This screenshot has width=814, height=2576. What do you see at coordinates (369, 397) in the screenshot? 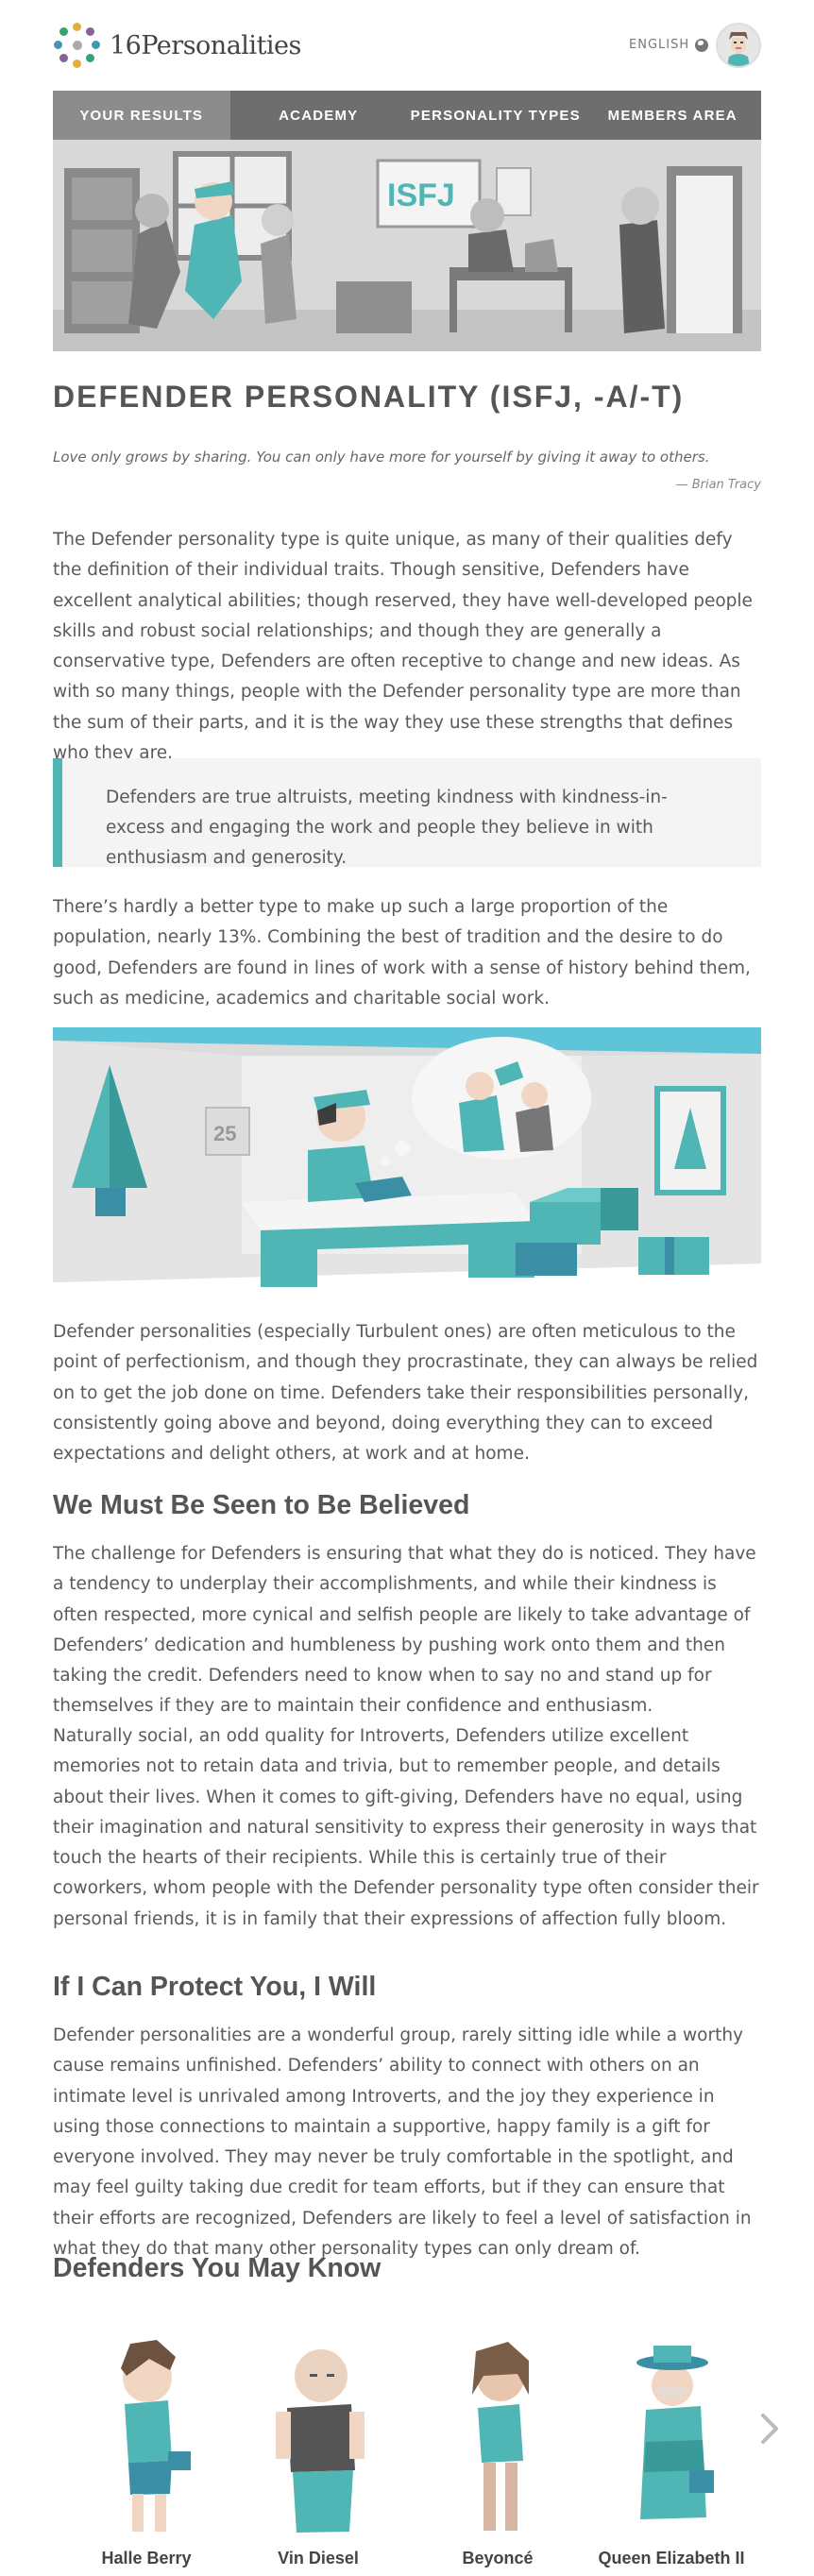
I see `page-title: DEFENDER PERSONALITY (ISFJ, -A/-T)` at bounding box center [369, 397].